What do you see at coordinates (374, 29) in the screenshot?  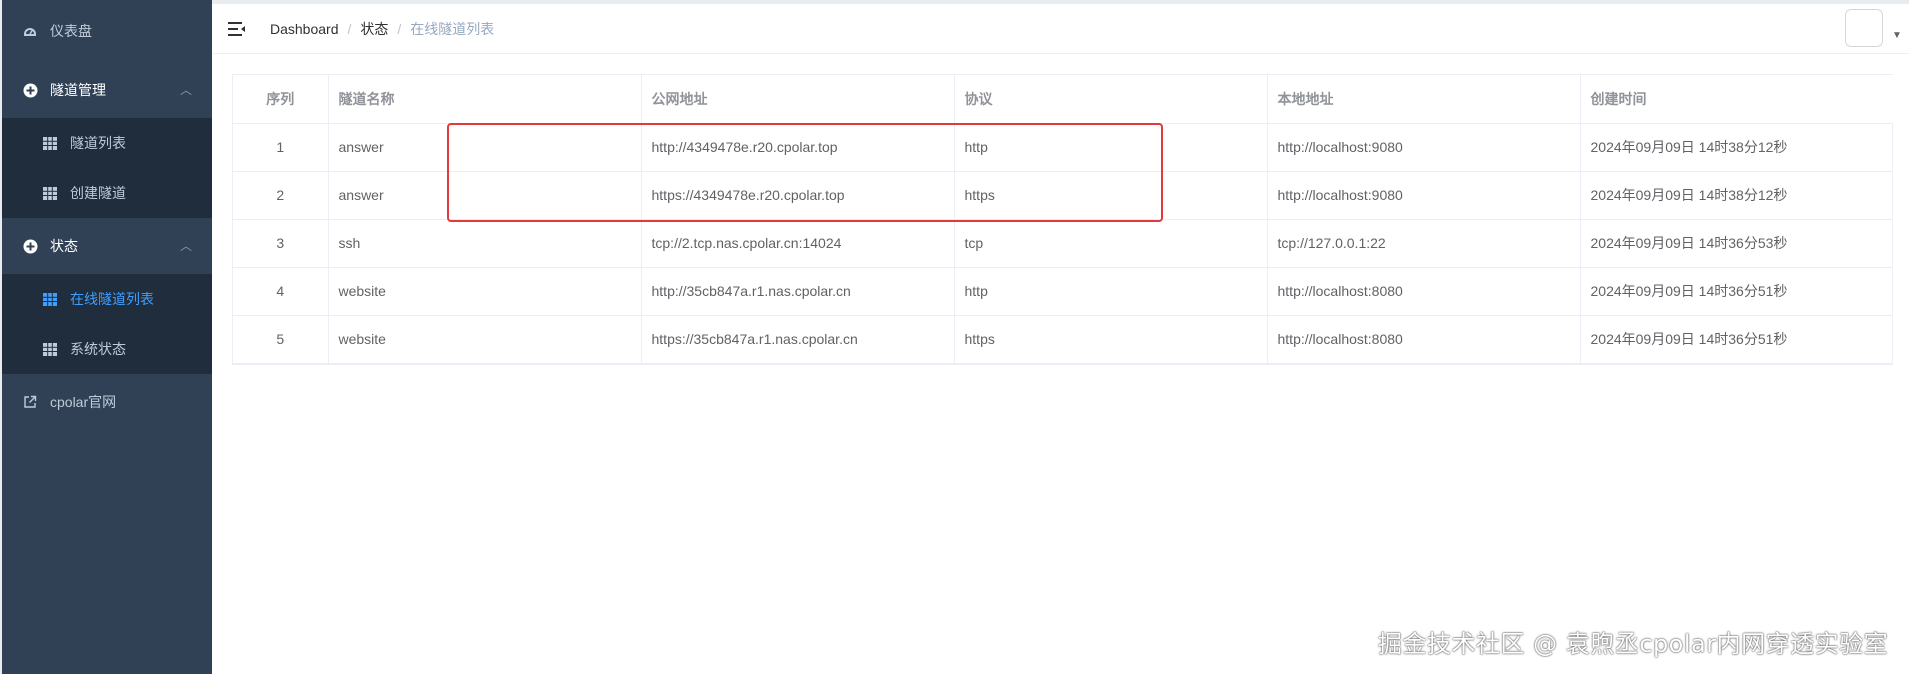 I see `breadcrumb-status: 状态` at bounding box center [374, 29].